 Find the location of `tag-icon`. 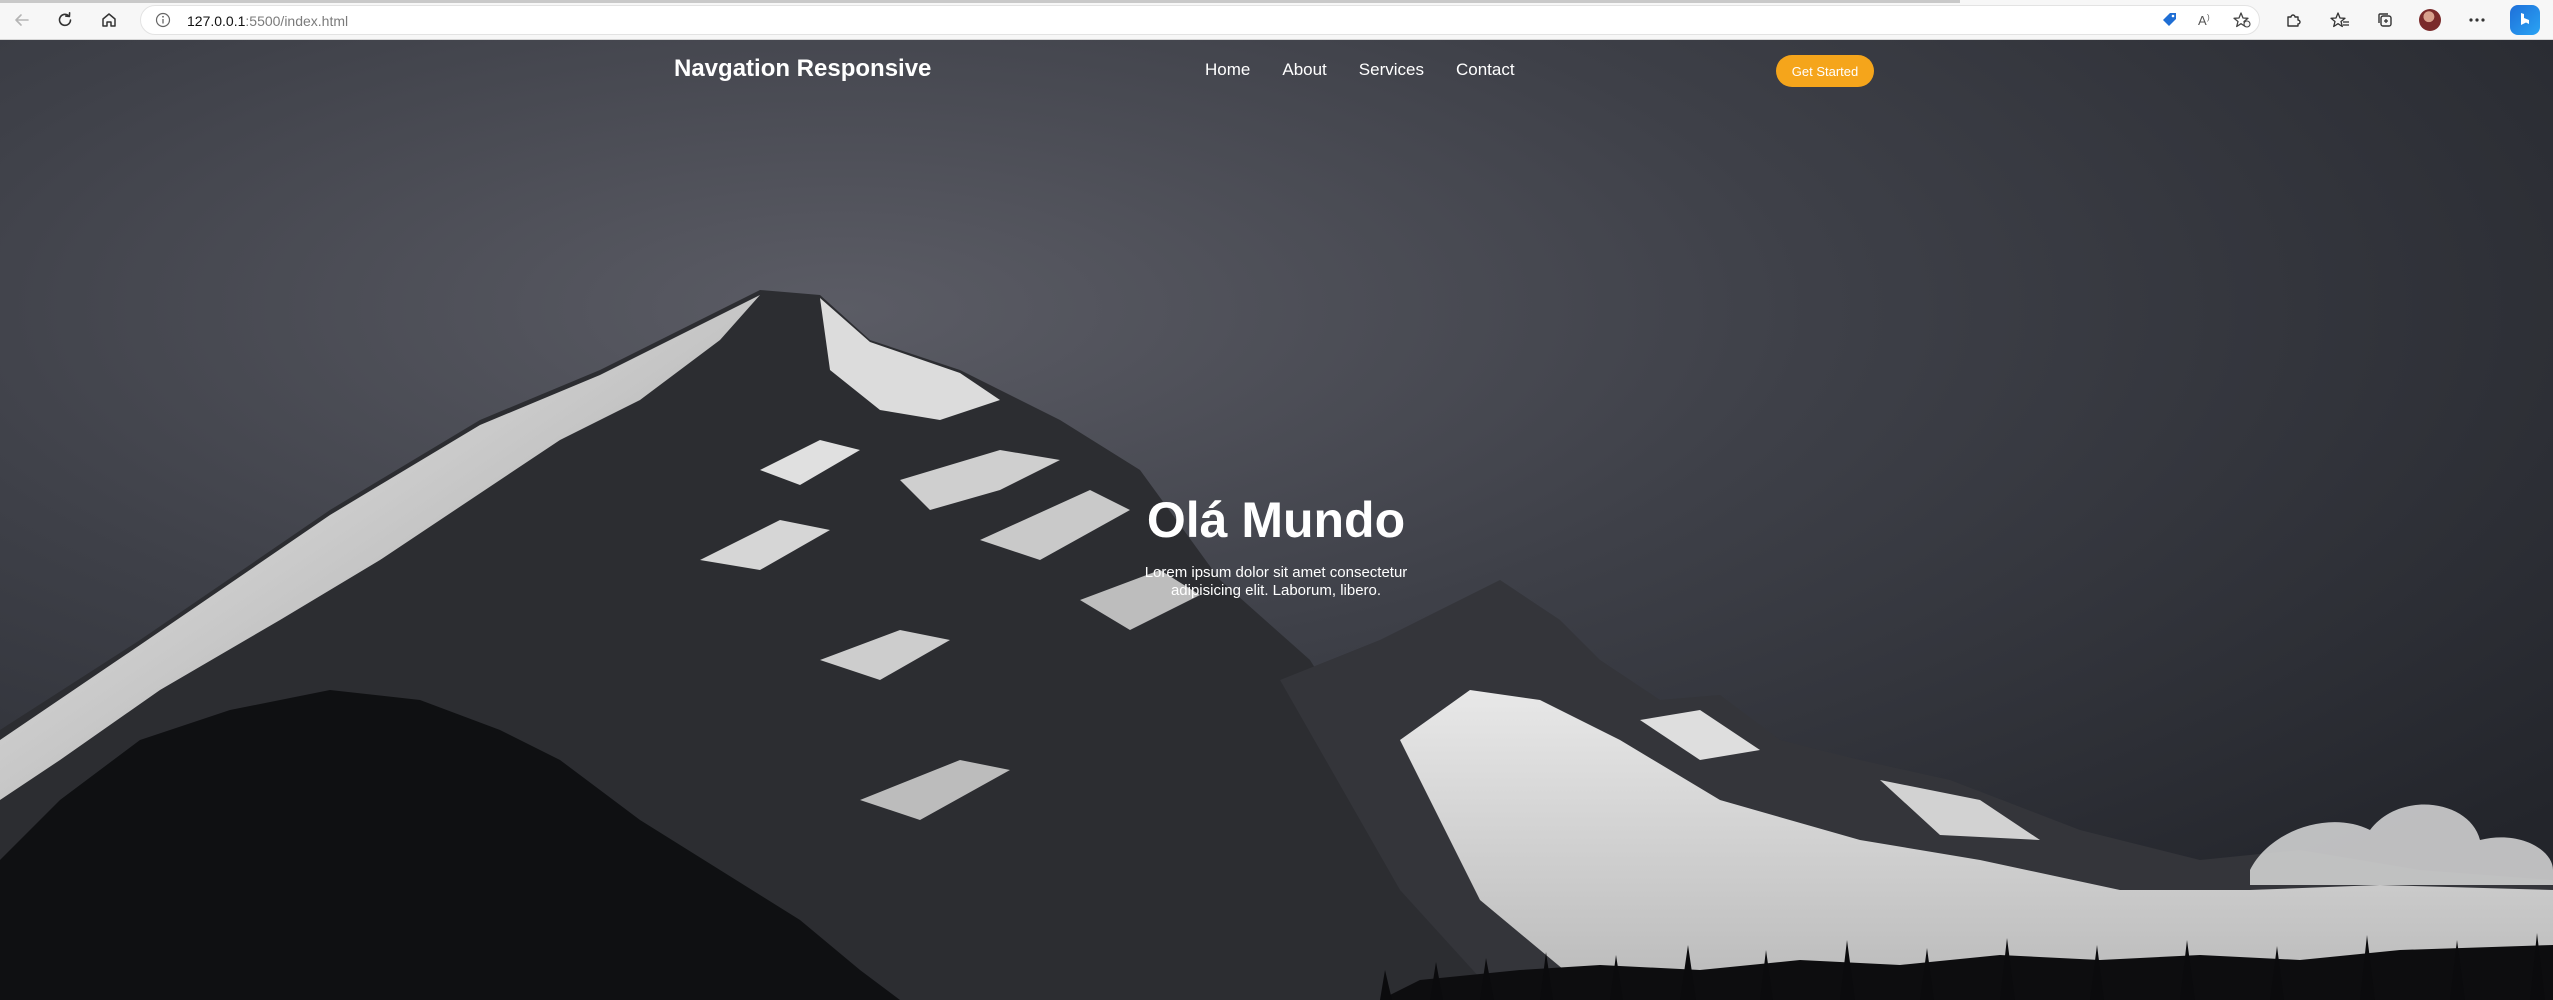

tag-icon is located at coordinates (2170, 20).